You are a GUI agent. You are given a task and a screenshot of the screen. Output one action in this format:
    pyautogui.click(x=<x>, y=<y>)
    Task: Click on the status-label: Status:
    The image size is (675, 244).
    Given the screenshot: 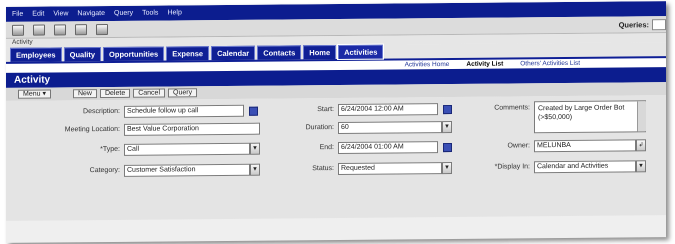 What is the action you would take?
    pyautogui.click(x=323, y=169)
    